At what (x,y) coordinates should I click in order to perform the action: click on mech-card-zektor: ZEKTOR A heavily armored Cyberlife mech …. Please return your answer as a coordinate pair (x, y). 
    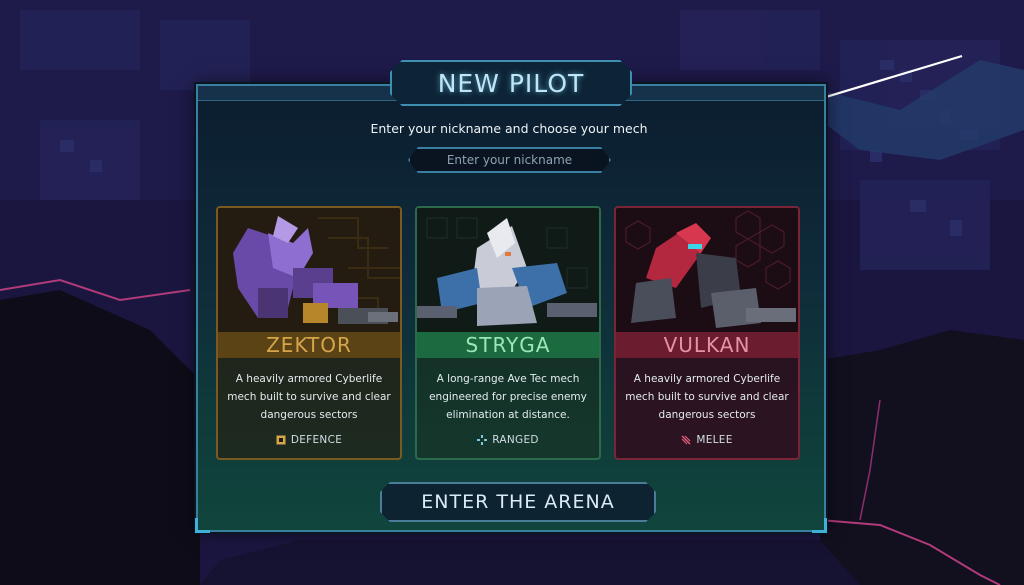
    Looking at the image, I should click on (309, 333).